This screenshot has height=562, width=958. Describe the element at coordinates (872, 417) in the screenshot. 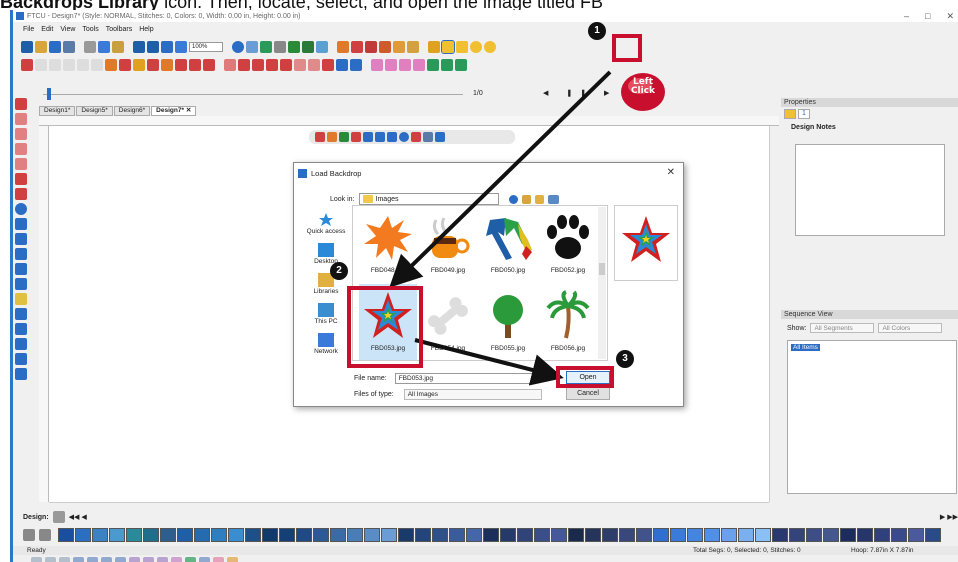

I see `sequence-list: All Items` at that location.